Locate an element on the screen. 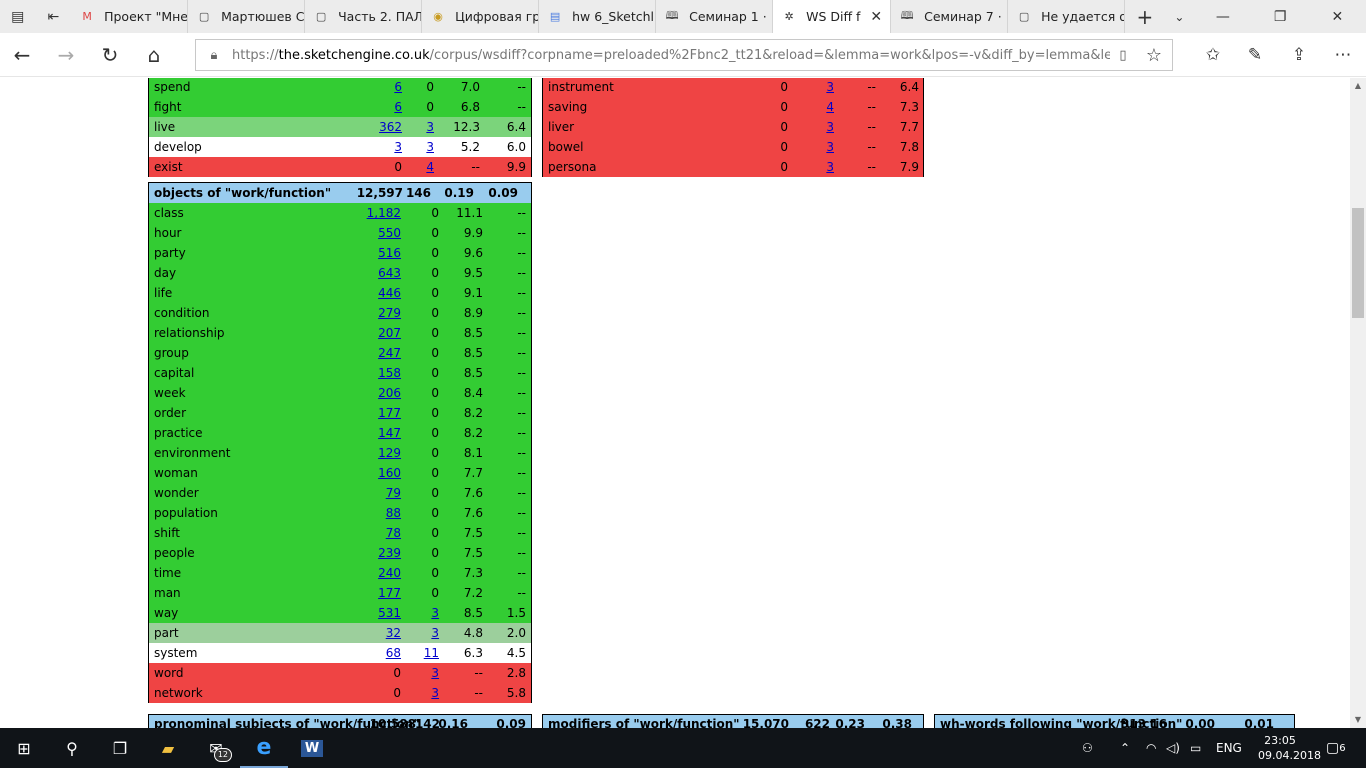  scroll-up-icon: ▲ is located at coordinates (1358, 86).